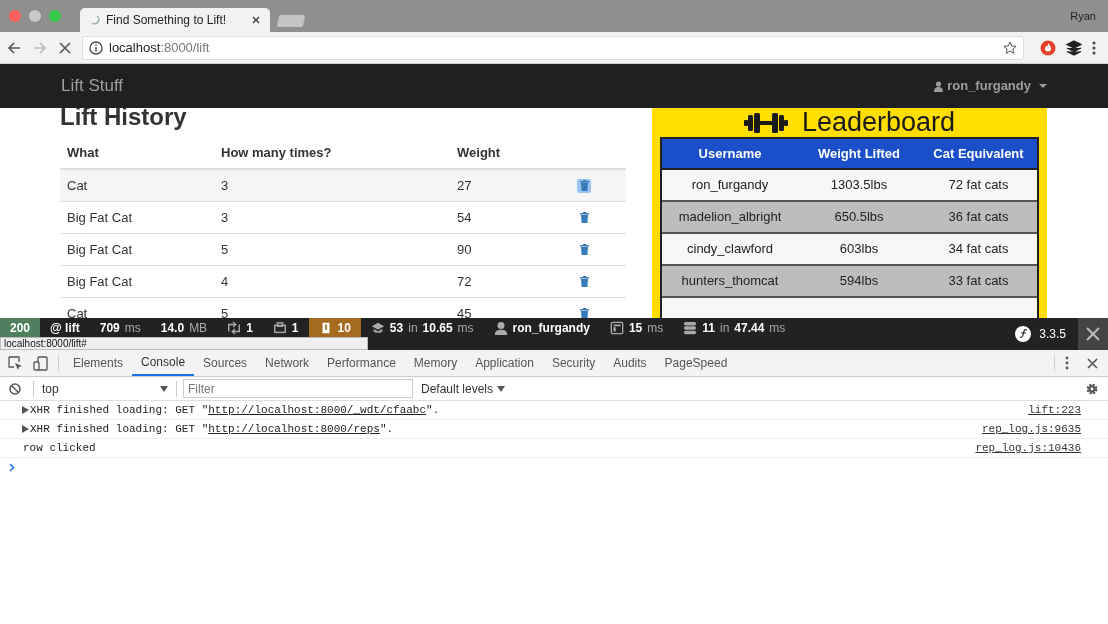 The height and width of the screenshot is (624, 1108). Describe the element at coordinates (1054, 410) in the screenshot. I see `source-link: lift:223` at that location.